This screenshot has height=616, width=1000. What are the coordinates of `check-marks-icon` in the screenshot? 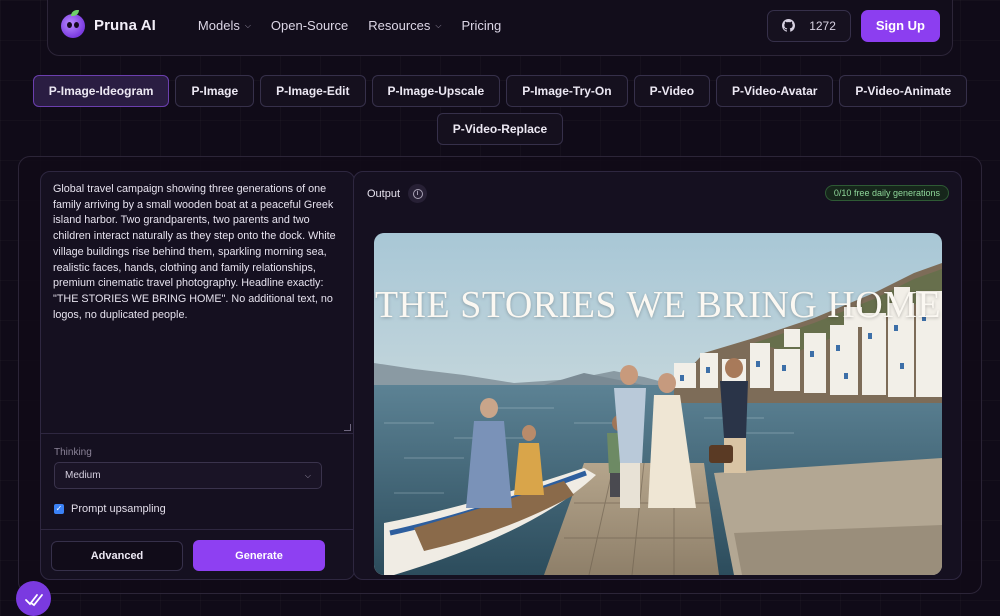 It's located at (33, 599).